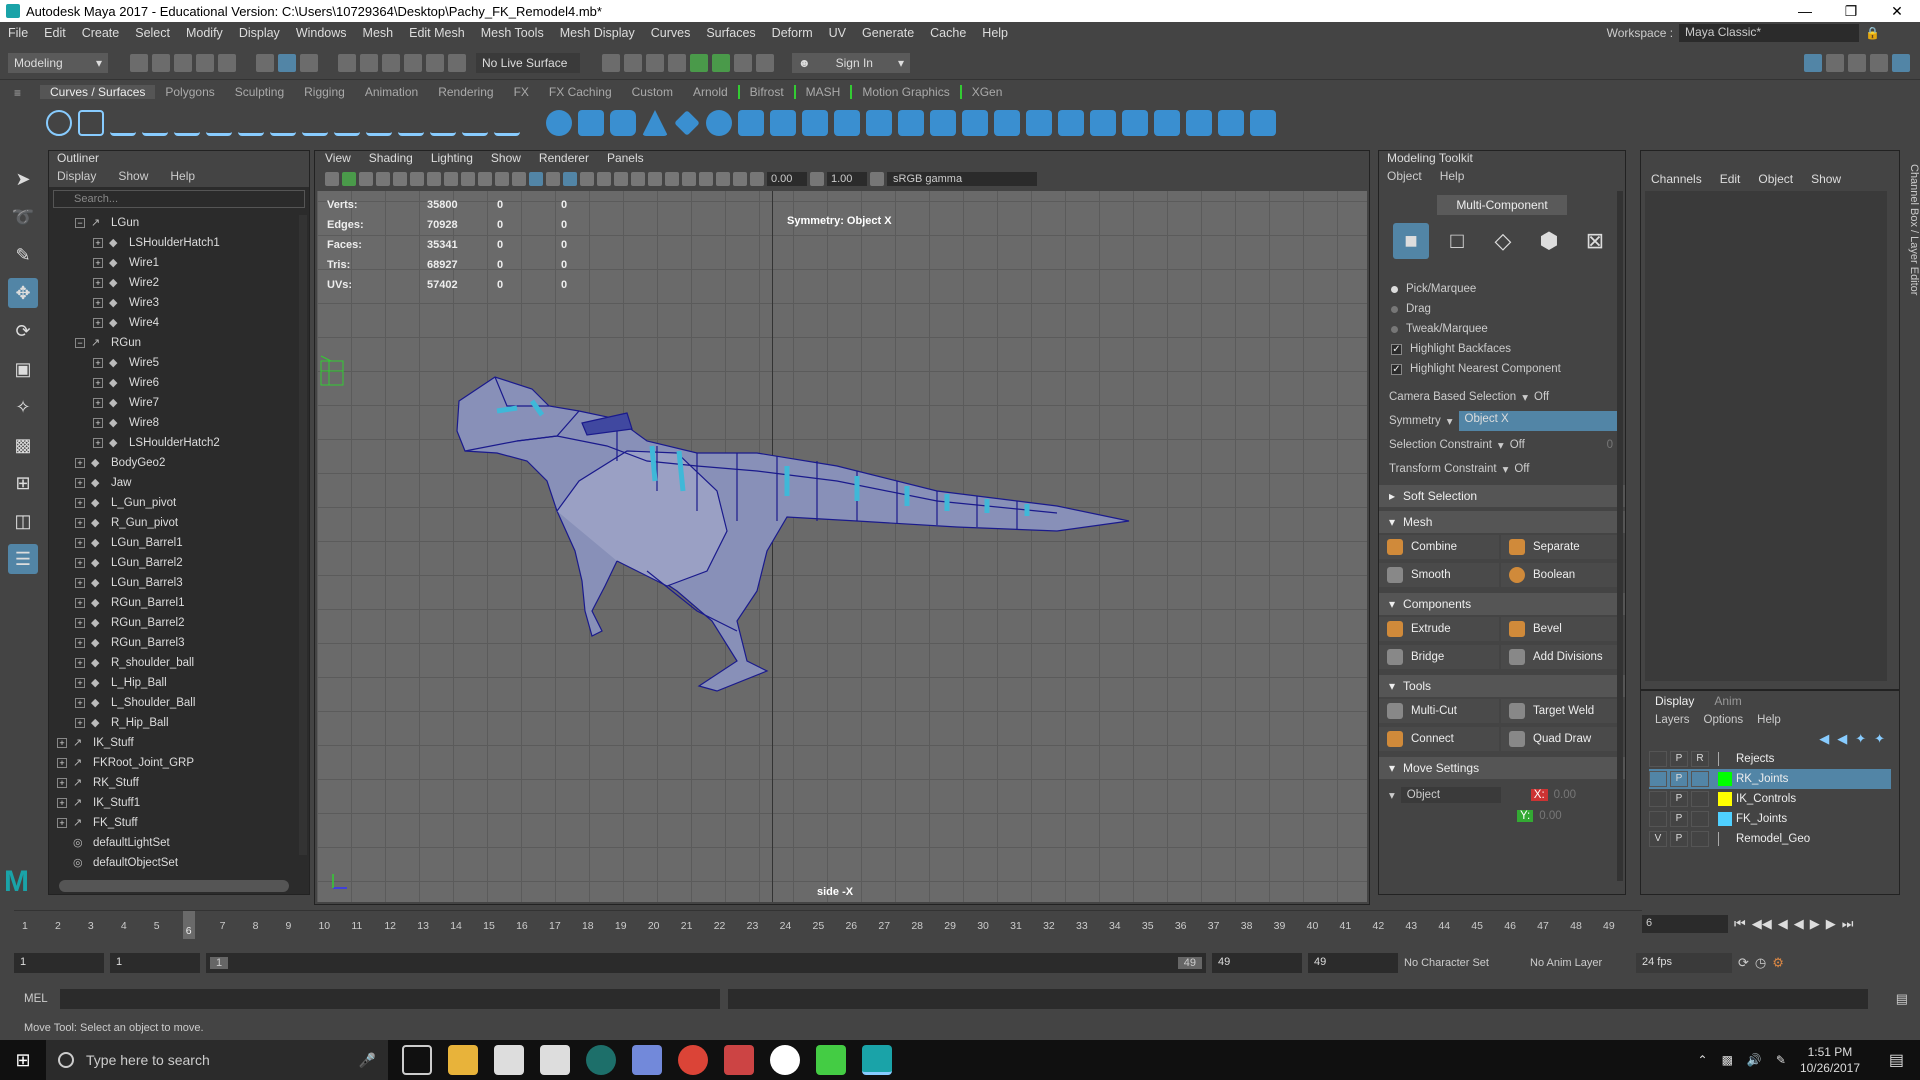 The image size is (1920, 1080). Describe the element at coordinates (721, 62) in the screenshot. I see `toggle-panel-icon` at that location.